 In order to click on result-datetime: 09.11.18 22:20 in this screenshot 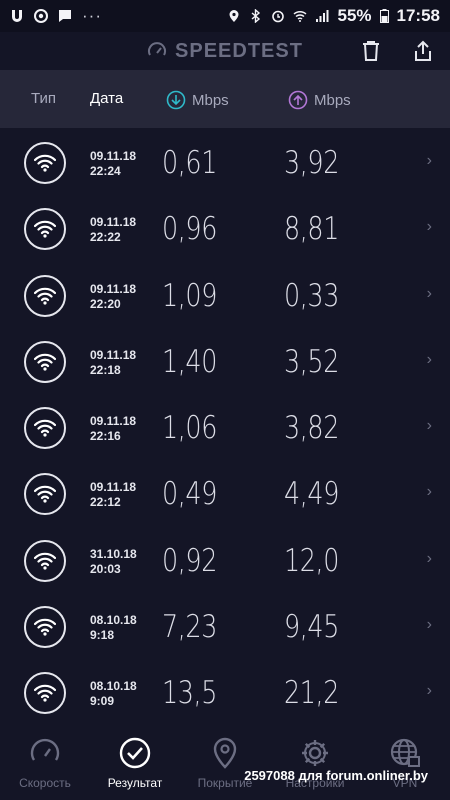, I will do `click(113, 297)`.